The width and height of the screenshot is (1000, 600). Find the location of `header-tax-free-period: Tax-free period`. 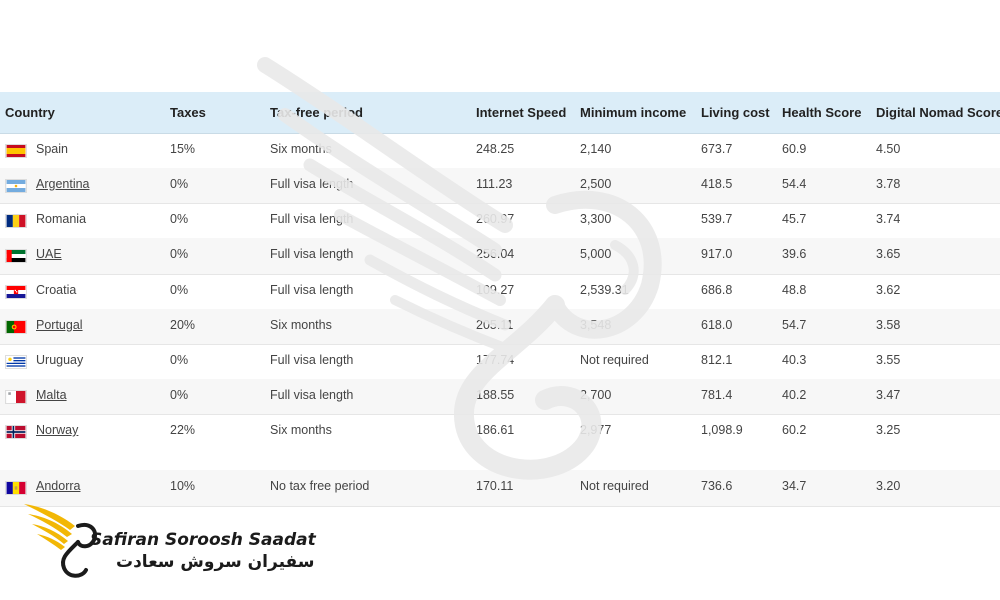

header-tax-free-period: Tax-free period is located at coordinates (316, 112).